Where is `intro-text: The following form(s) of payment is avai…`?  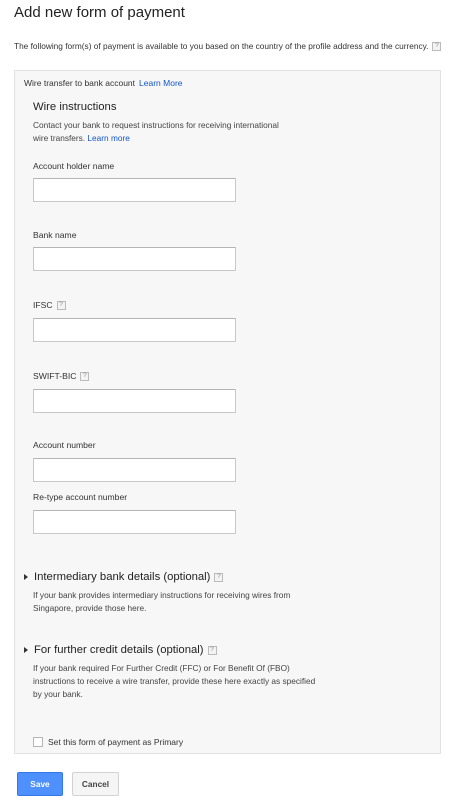
intro-text: The following form(s) of payment is avai… is located at coordinates (221, 46).